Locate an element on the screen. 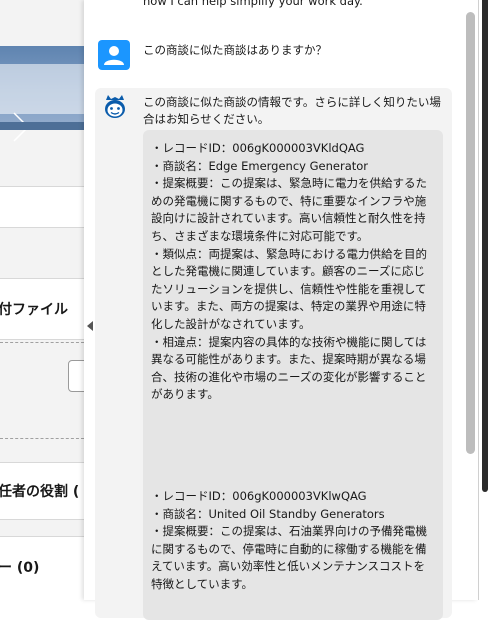 The height and width of the screenshot is (620, 489). attachment-section: 付ファイル is located at coordinates (42, 309).